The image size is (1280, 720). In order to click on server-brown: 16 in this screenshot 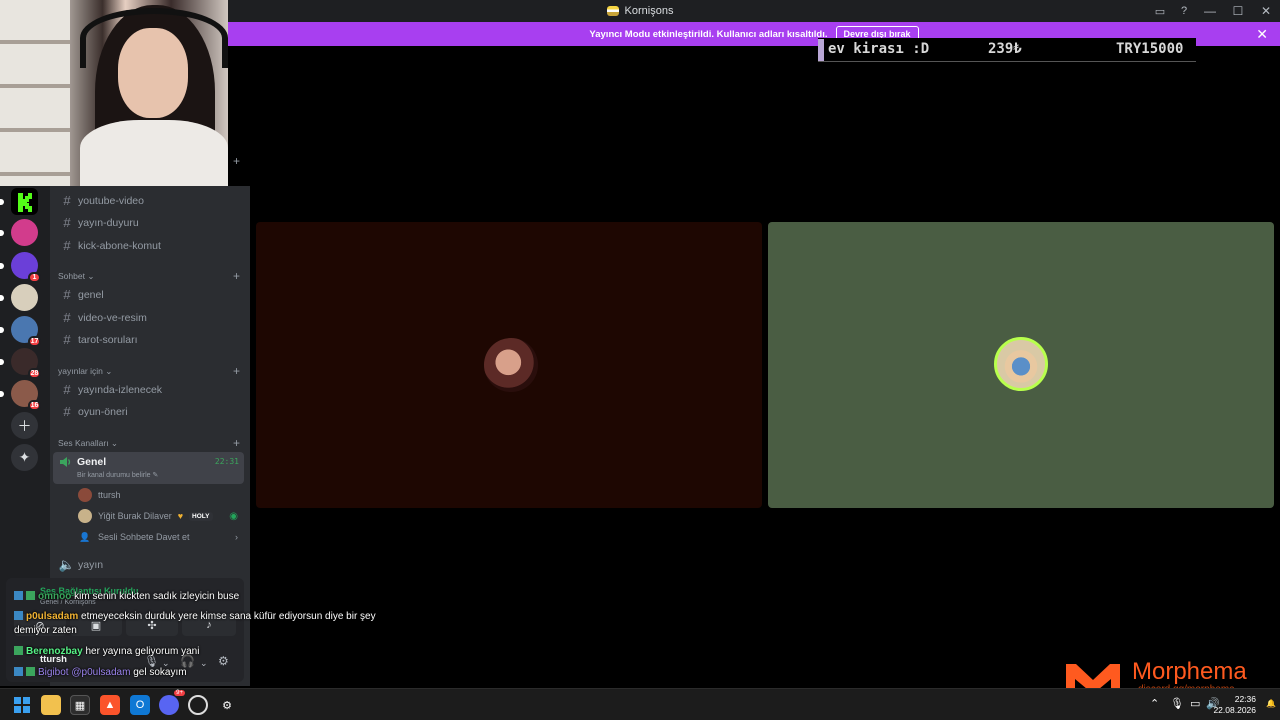, I will do `click(20, 395)`.